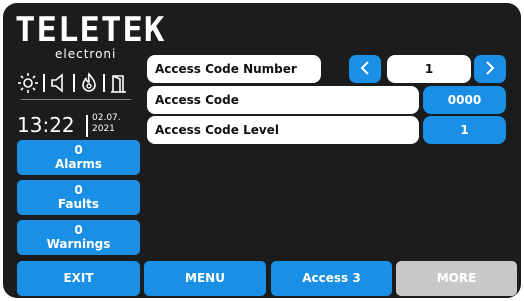  Describe the element at coordinates (90, 30) in the screenshot. I see `logo-wordmark: TELETEK` at that location.